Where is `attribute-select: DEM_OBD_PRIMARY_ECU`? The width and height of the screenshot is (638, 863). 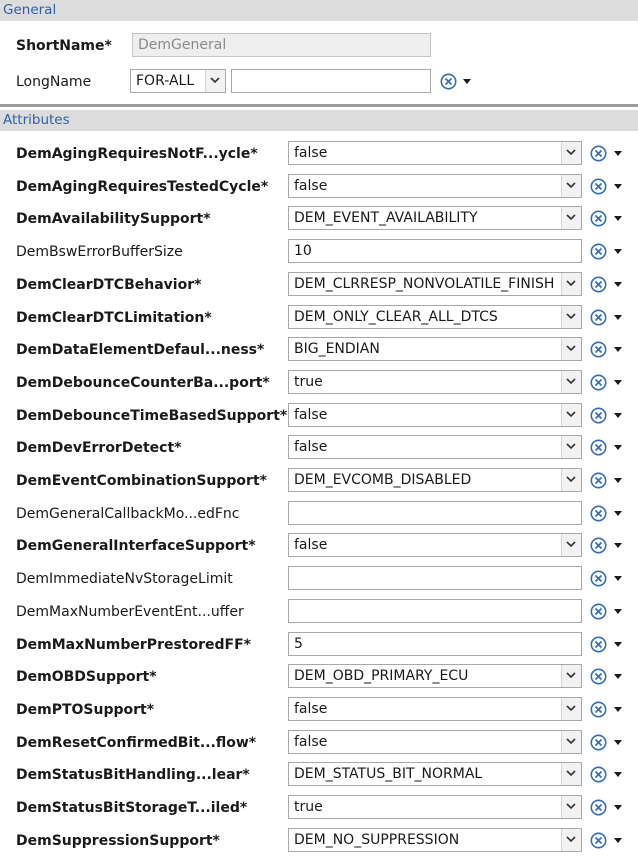 attribute-select: DEM_OBD_PRIMARY_ECU is located at coordinates (435, 676).